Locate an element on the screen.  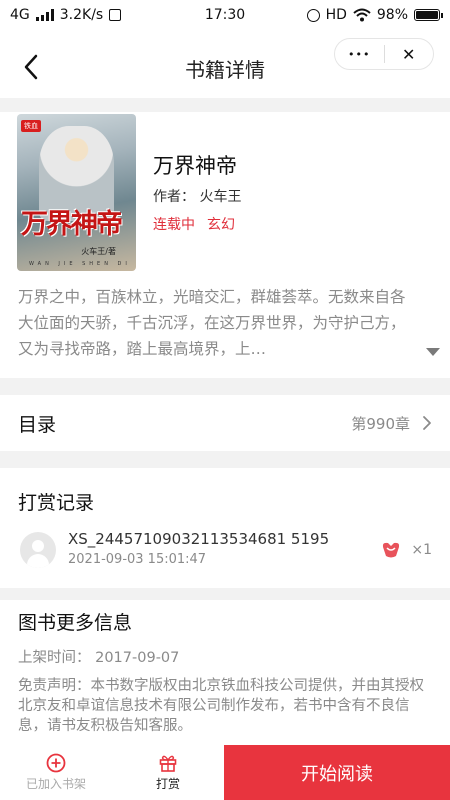
battery-percent: 98% is located at coordinates (392, 15).